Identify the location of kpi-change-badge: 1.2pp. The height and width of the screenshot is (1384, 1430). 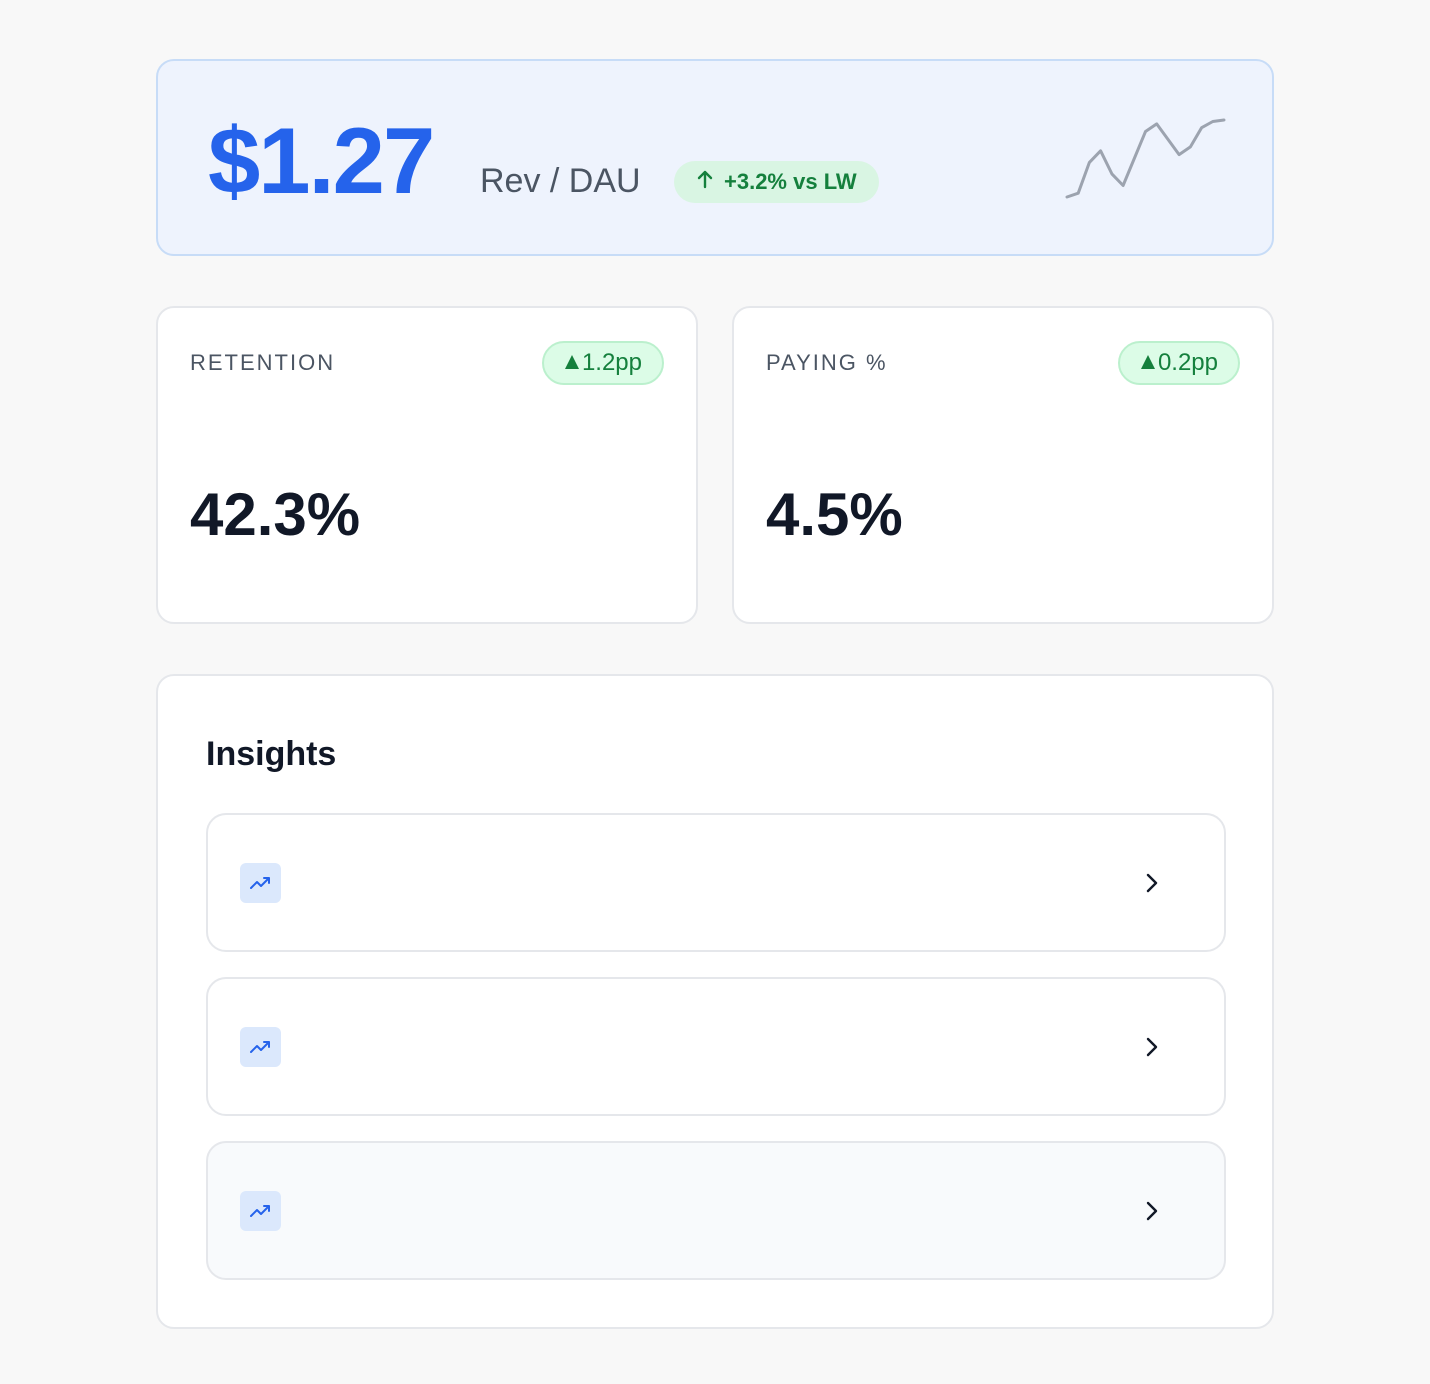
(602, 363).